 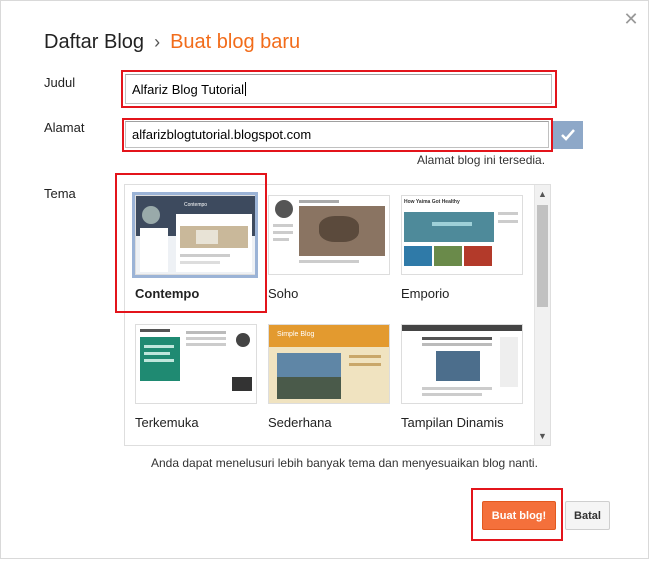 I want to click on theme-sederhana-thumbnail: Simple Blog, so click(x=329, y=364).